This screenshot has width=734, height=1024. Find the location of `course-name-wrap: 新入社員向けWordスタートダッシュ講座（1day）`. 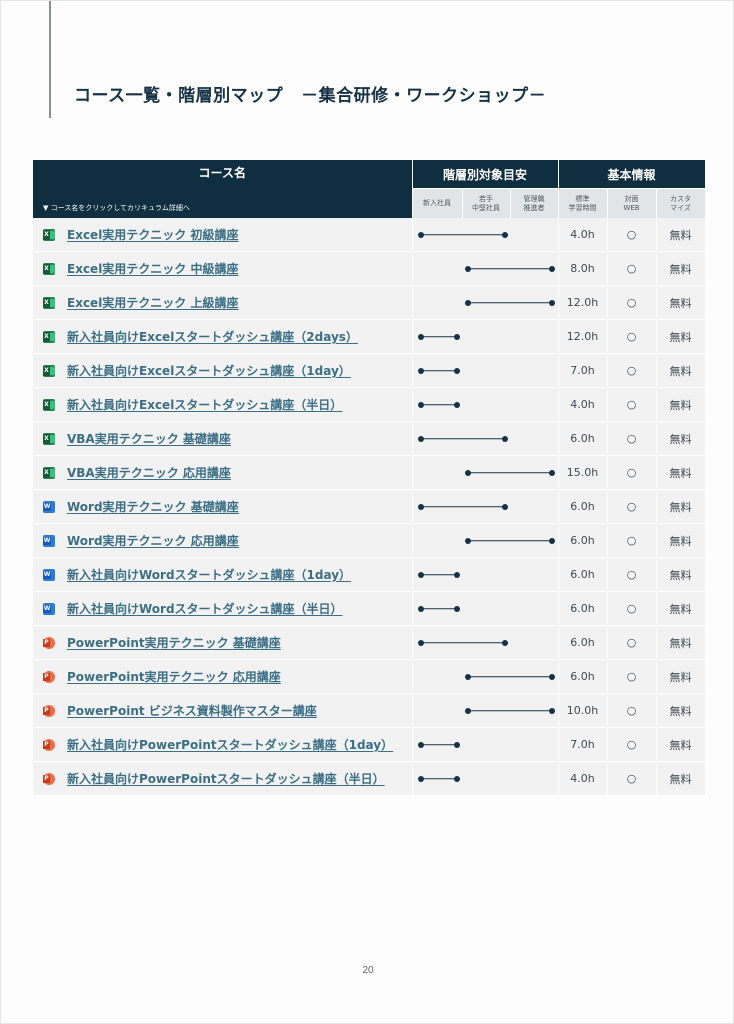

course-name-wrap: 新入社員向けWordスタートダッシュ講座（1day） is located at coordinates (222, 574).